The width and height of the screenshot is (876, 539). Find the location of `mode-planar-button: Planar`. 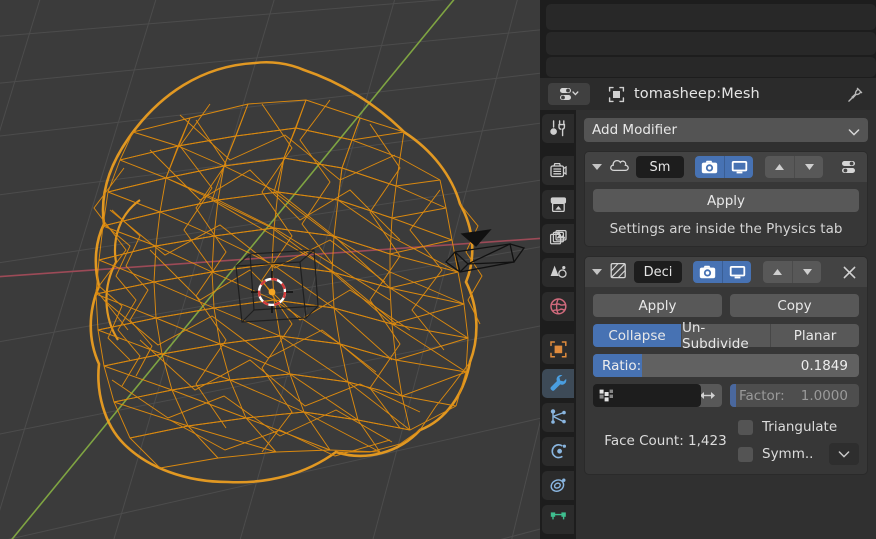

mode-planar-button: Planar is located at coordinates (814, 335).